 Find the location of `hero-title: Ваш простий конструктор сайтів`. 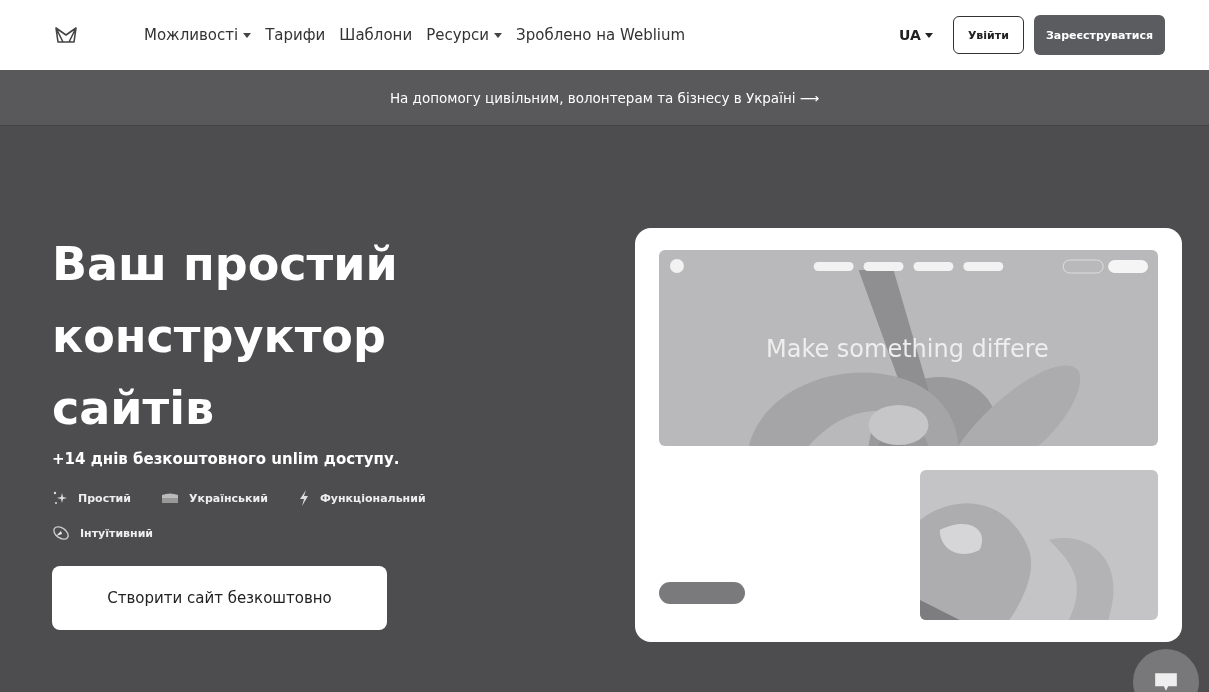

hero-title: Ваш простий конструктор сайтів is located at coordinates (225, 336).